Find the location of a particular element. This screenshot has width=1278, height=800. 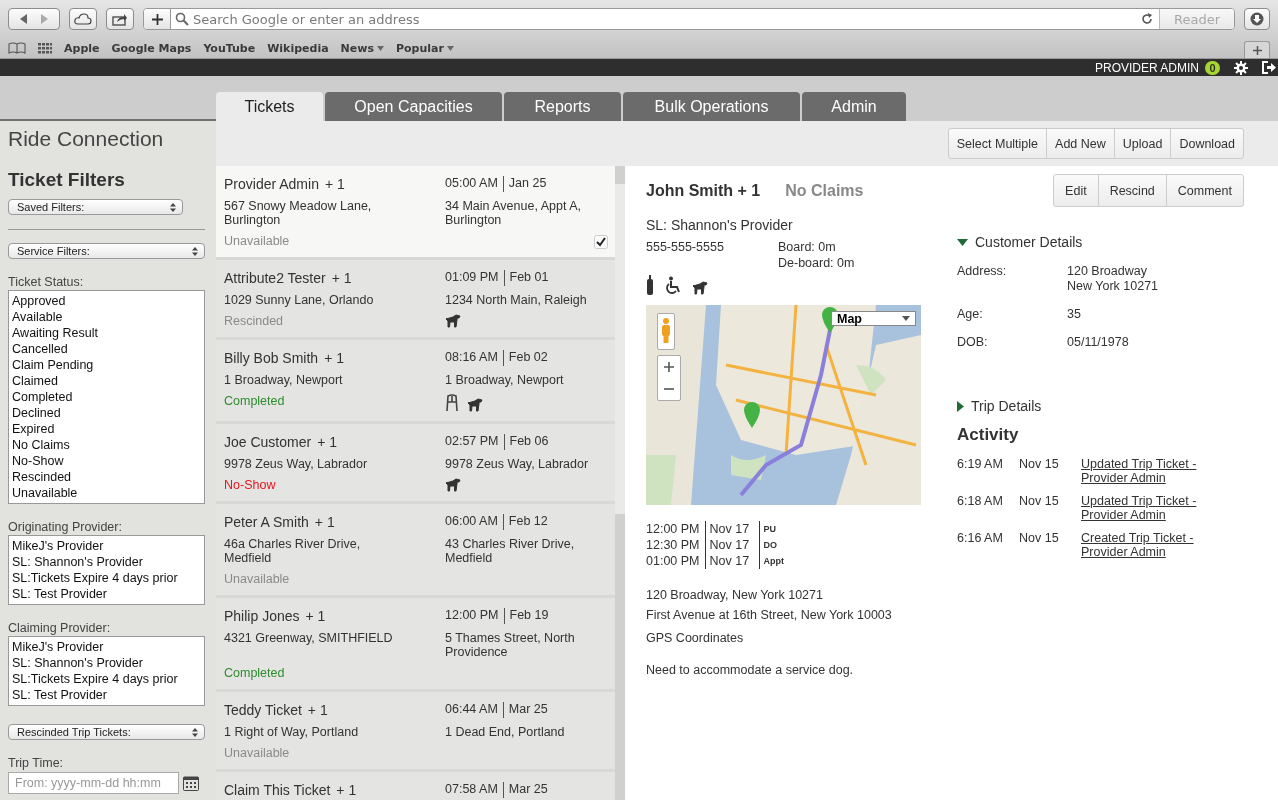

pickup-time: 01:09 PM is located at coordinates (472, 278).